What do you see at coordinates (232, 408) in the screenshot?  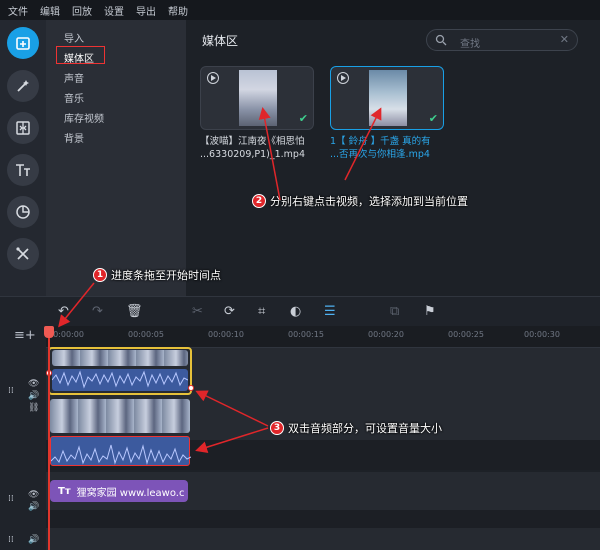 I see `arrow-3a` at bounding box center [232, 408].